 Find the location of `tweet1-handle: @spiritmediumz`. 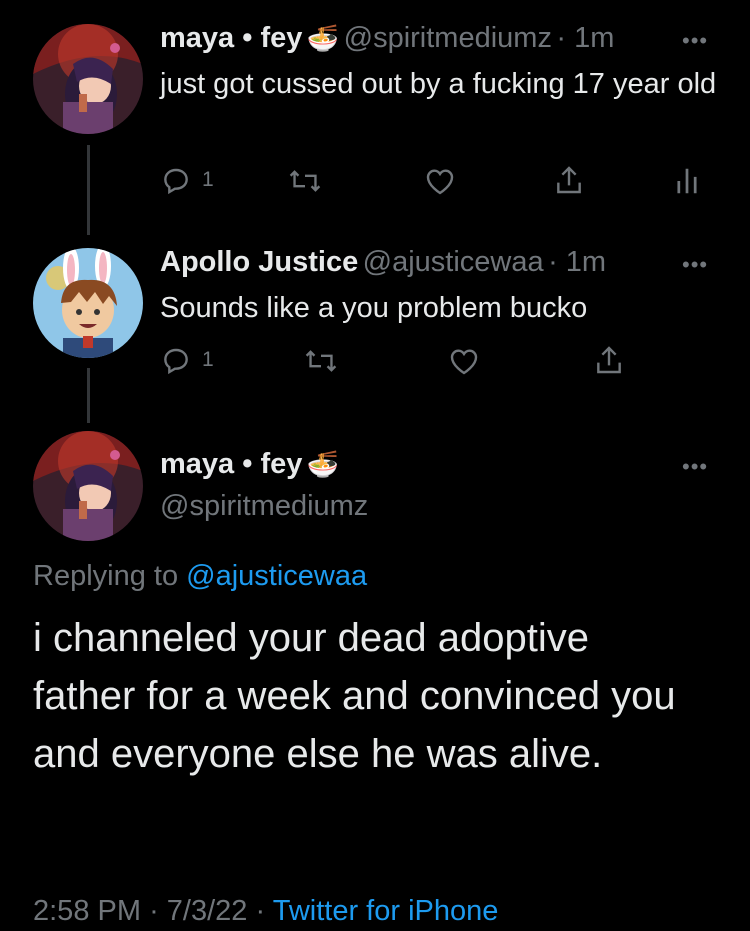

tweet1-handle: @spiritmediumz is located at coordinates (448, 38).